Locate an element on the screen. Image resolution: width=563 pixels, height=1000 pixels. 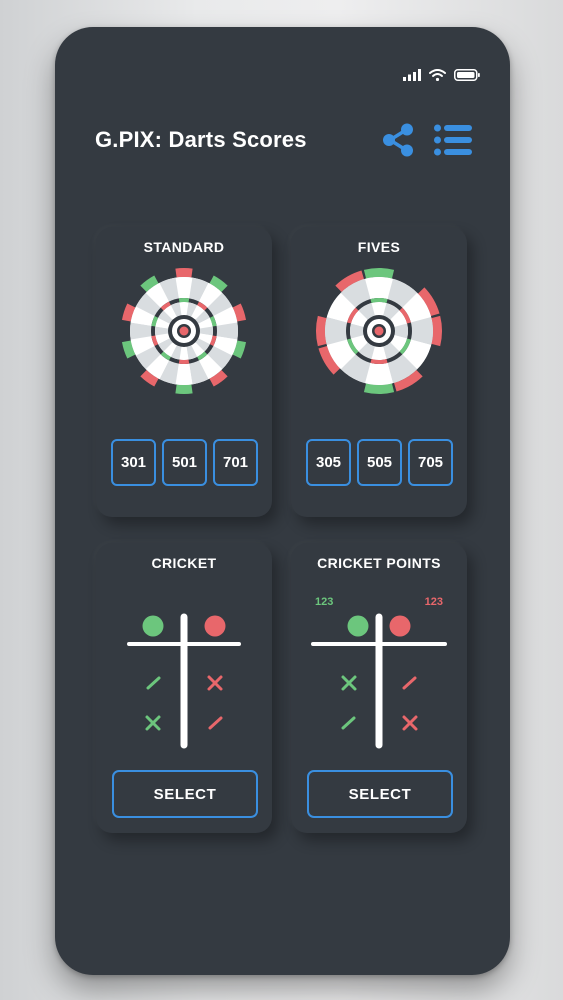
card-title: CRICKET POINTS is located at coordinates (379, 563).